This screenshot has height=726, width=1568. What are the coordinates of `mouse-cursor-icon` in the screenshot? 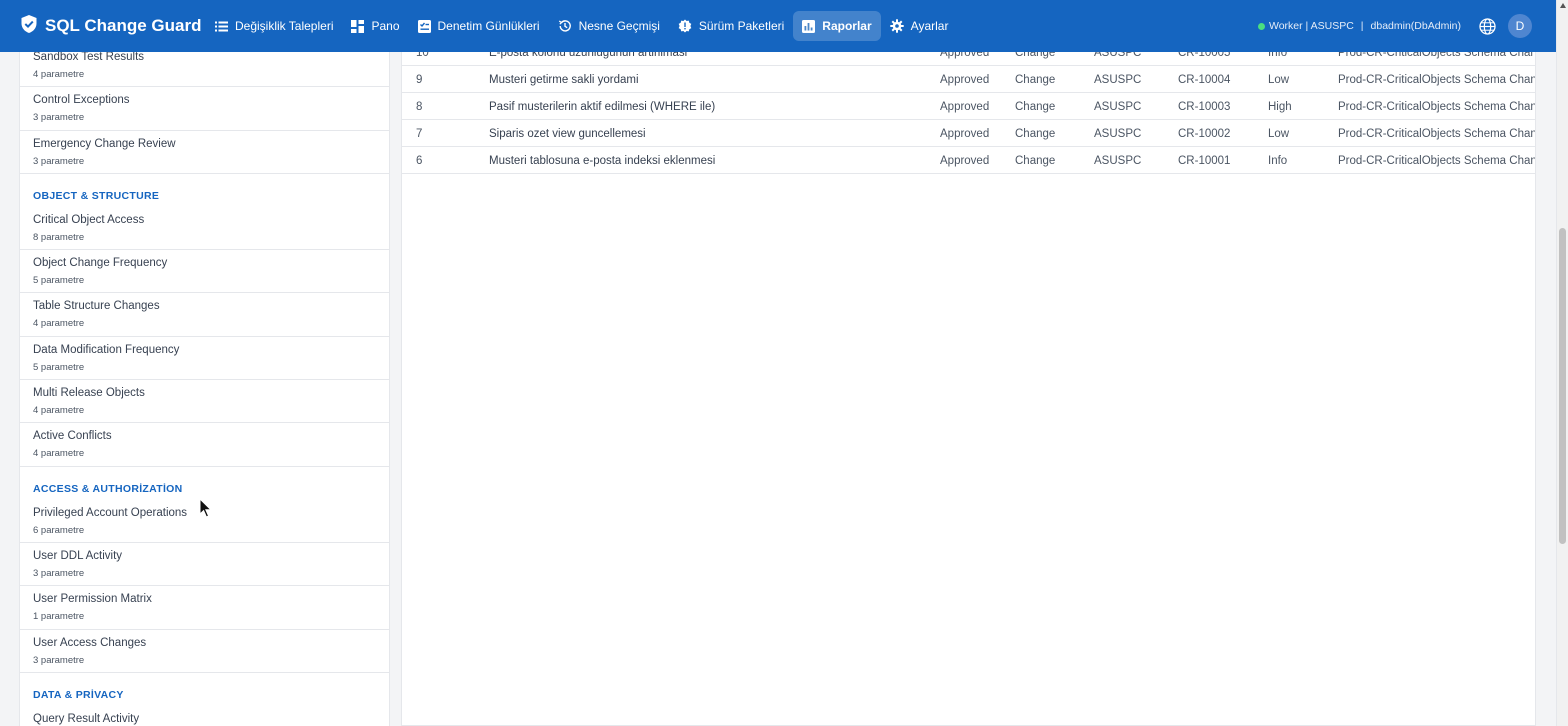 It's located at (206, 508).